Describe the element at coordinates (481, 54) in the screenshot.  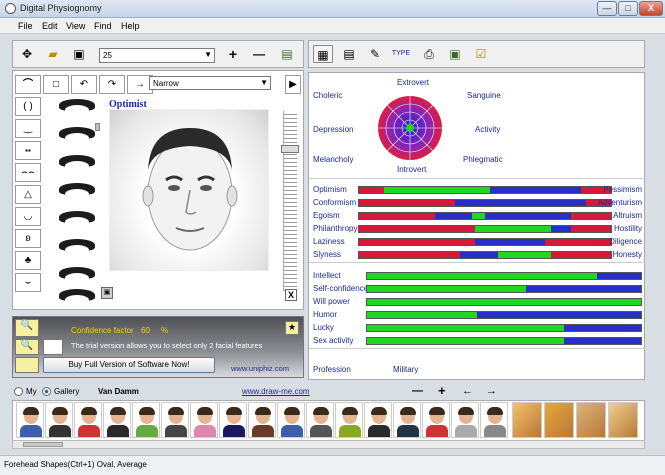
I see `checklist-icon: ☑` at that location.